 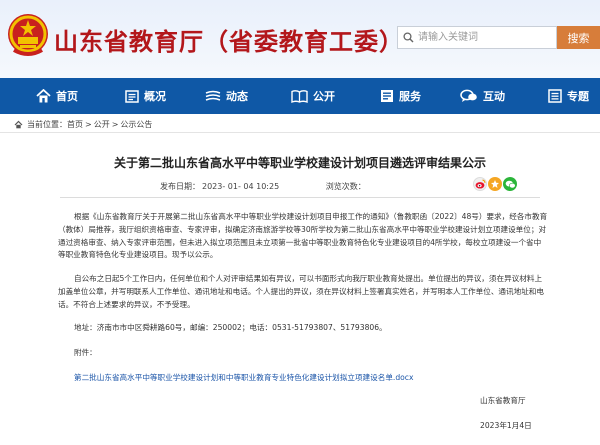 I want to click on breadcrumb-home: 首页, so click(x=75, y=124).